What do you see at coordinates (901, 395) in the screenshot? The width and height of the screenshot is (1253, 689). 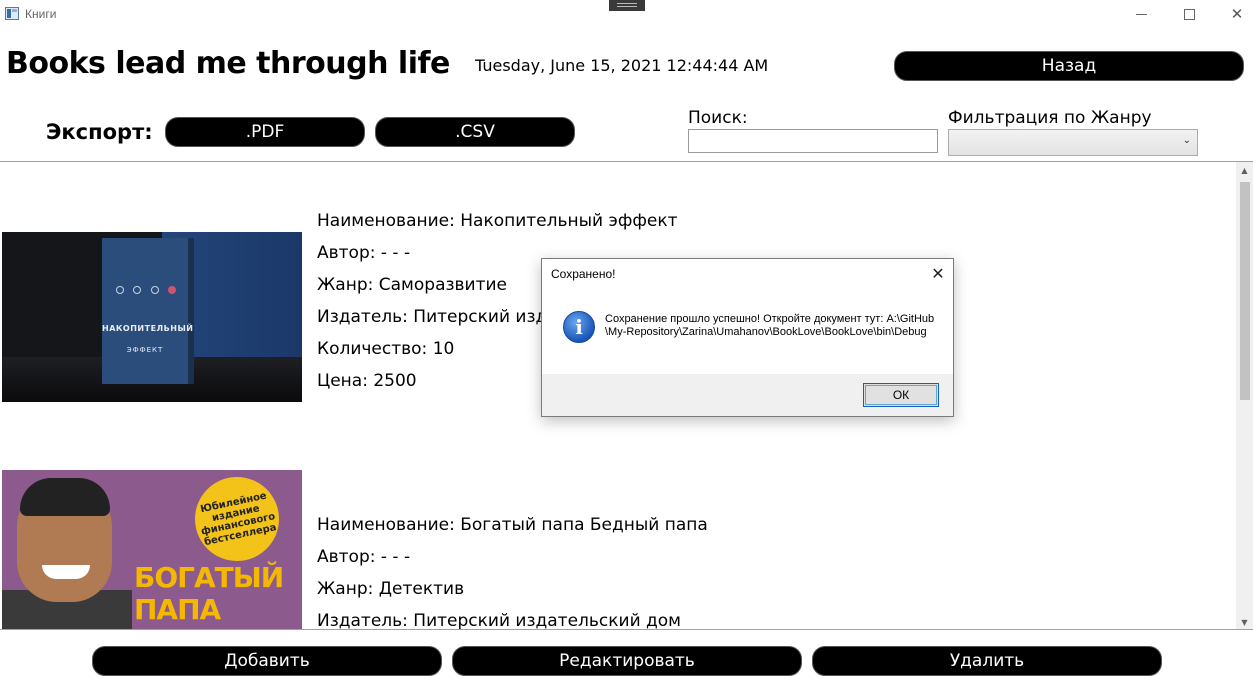 I see `ok-button: ОК` at bounding box center [901, 395].